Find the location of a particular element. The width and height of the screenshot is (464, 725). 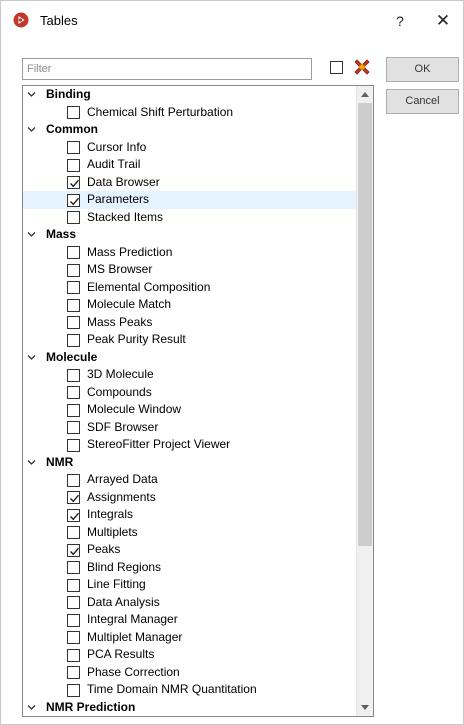

tree-group: NMR Prediction is located at coordinates (190, 708).